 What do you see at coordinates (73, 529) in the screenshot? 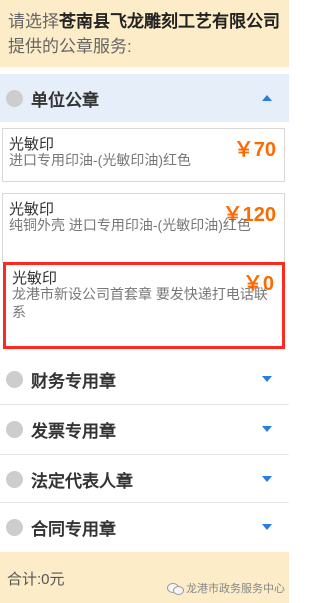
I see `section-title: 合同专用章` at bounding box center [73, 529].